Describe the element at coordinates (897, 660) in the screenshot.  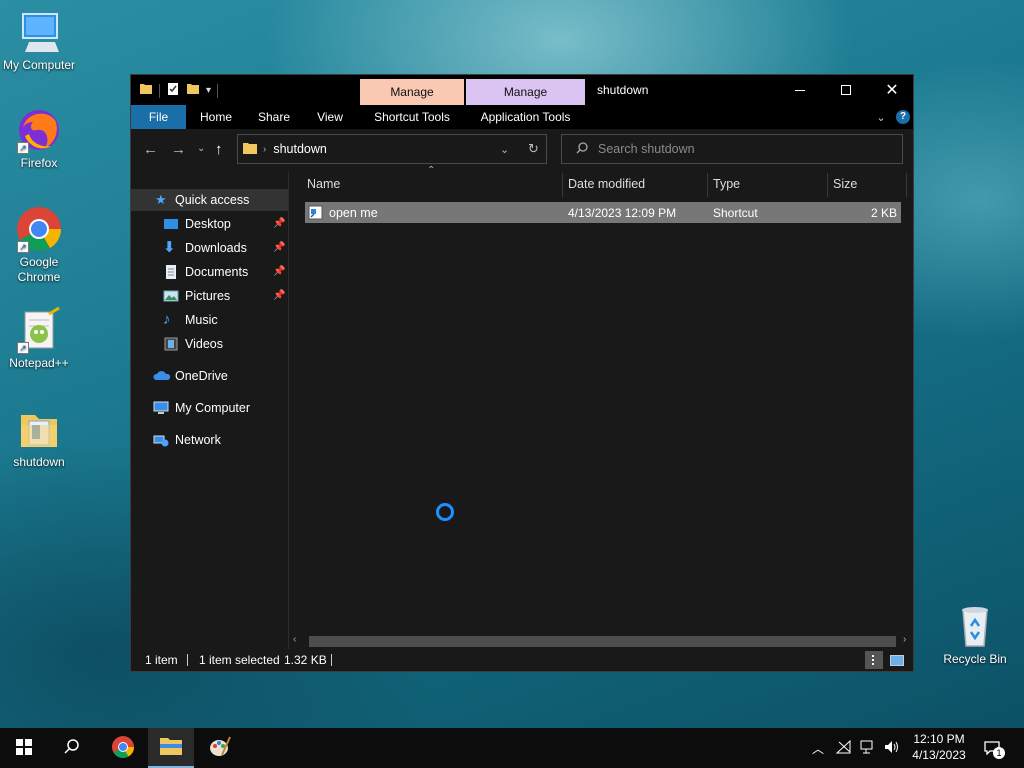
I see `large-icons-view-button` at that location.